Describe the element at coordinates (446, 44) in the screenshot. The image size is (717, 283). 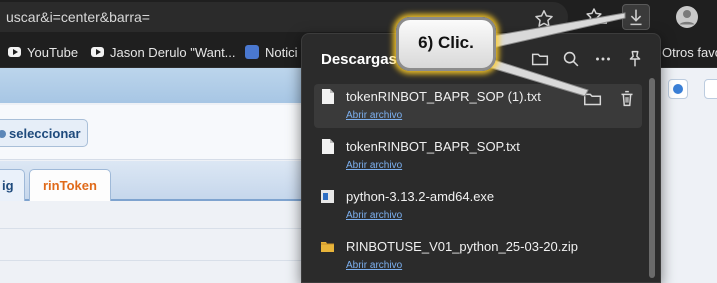
I see `callout-bubble: 6) Clic.` at that location.